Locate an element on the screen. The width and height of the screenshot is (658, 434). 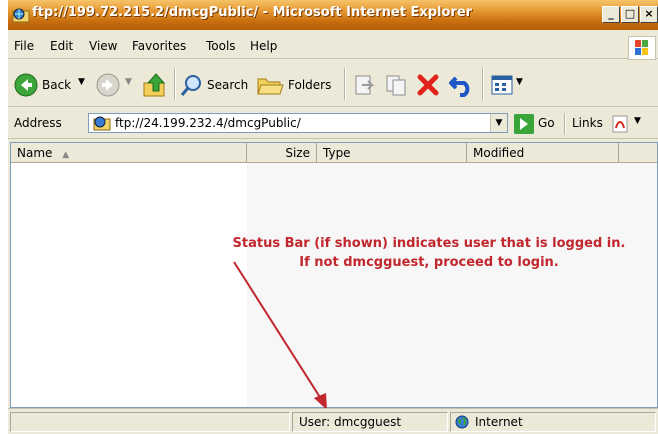
column-header-modified: Modified is located at coordinates (543, 153).